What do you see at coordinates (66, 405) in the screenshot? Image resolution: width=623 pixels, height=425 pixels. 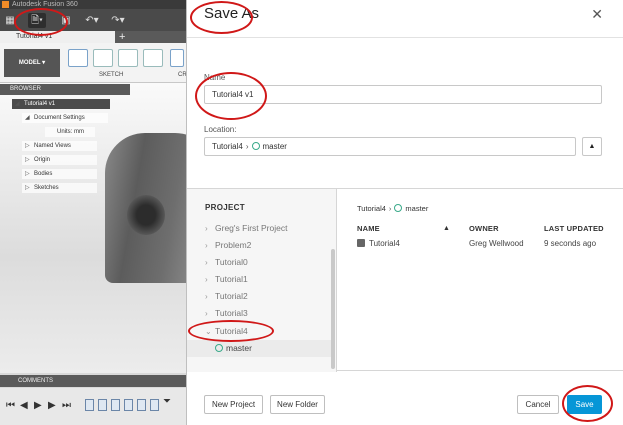 I see `timeline-end-icon: ⏭` at bounding box center [66, 405].